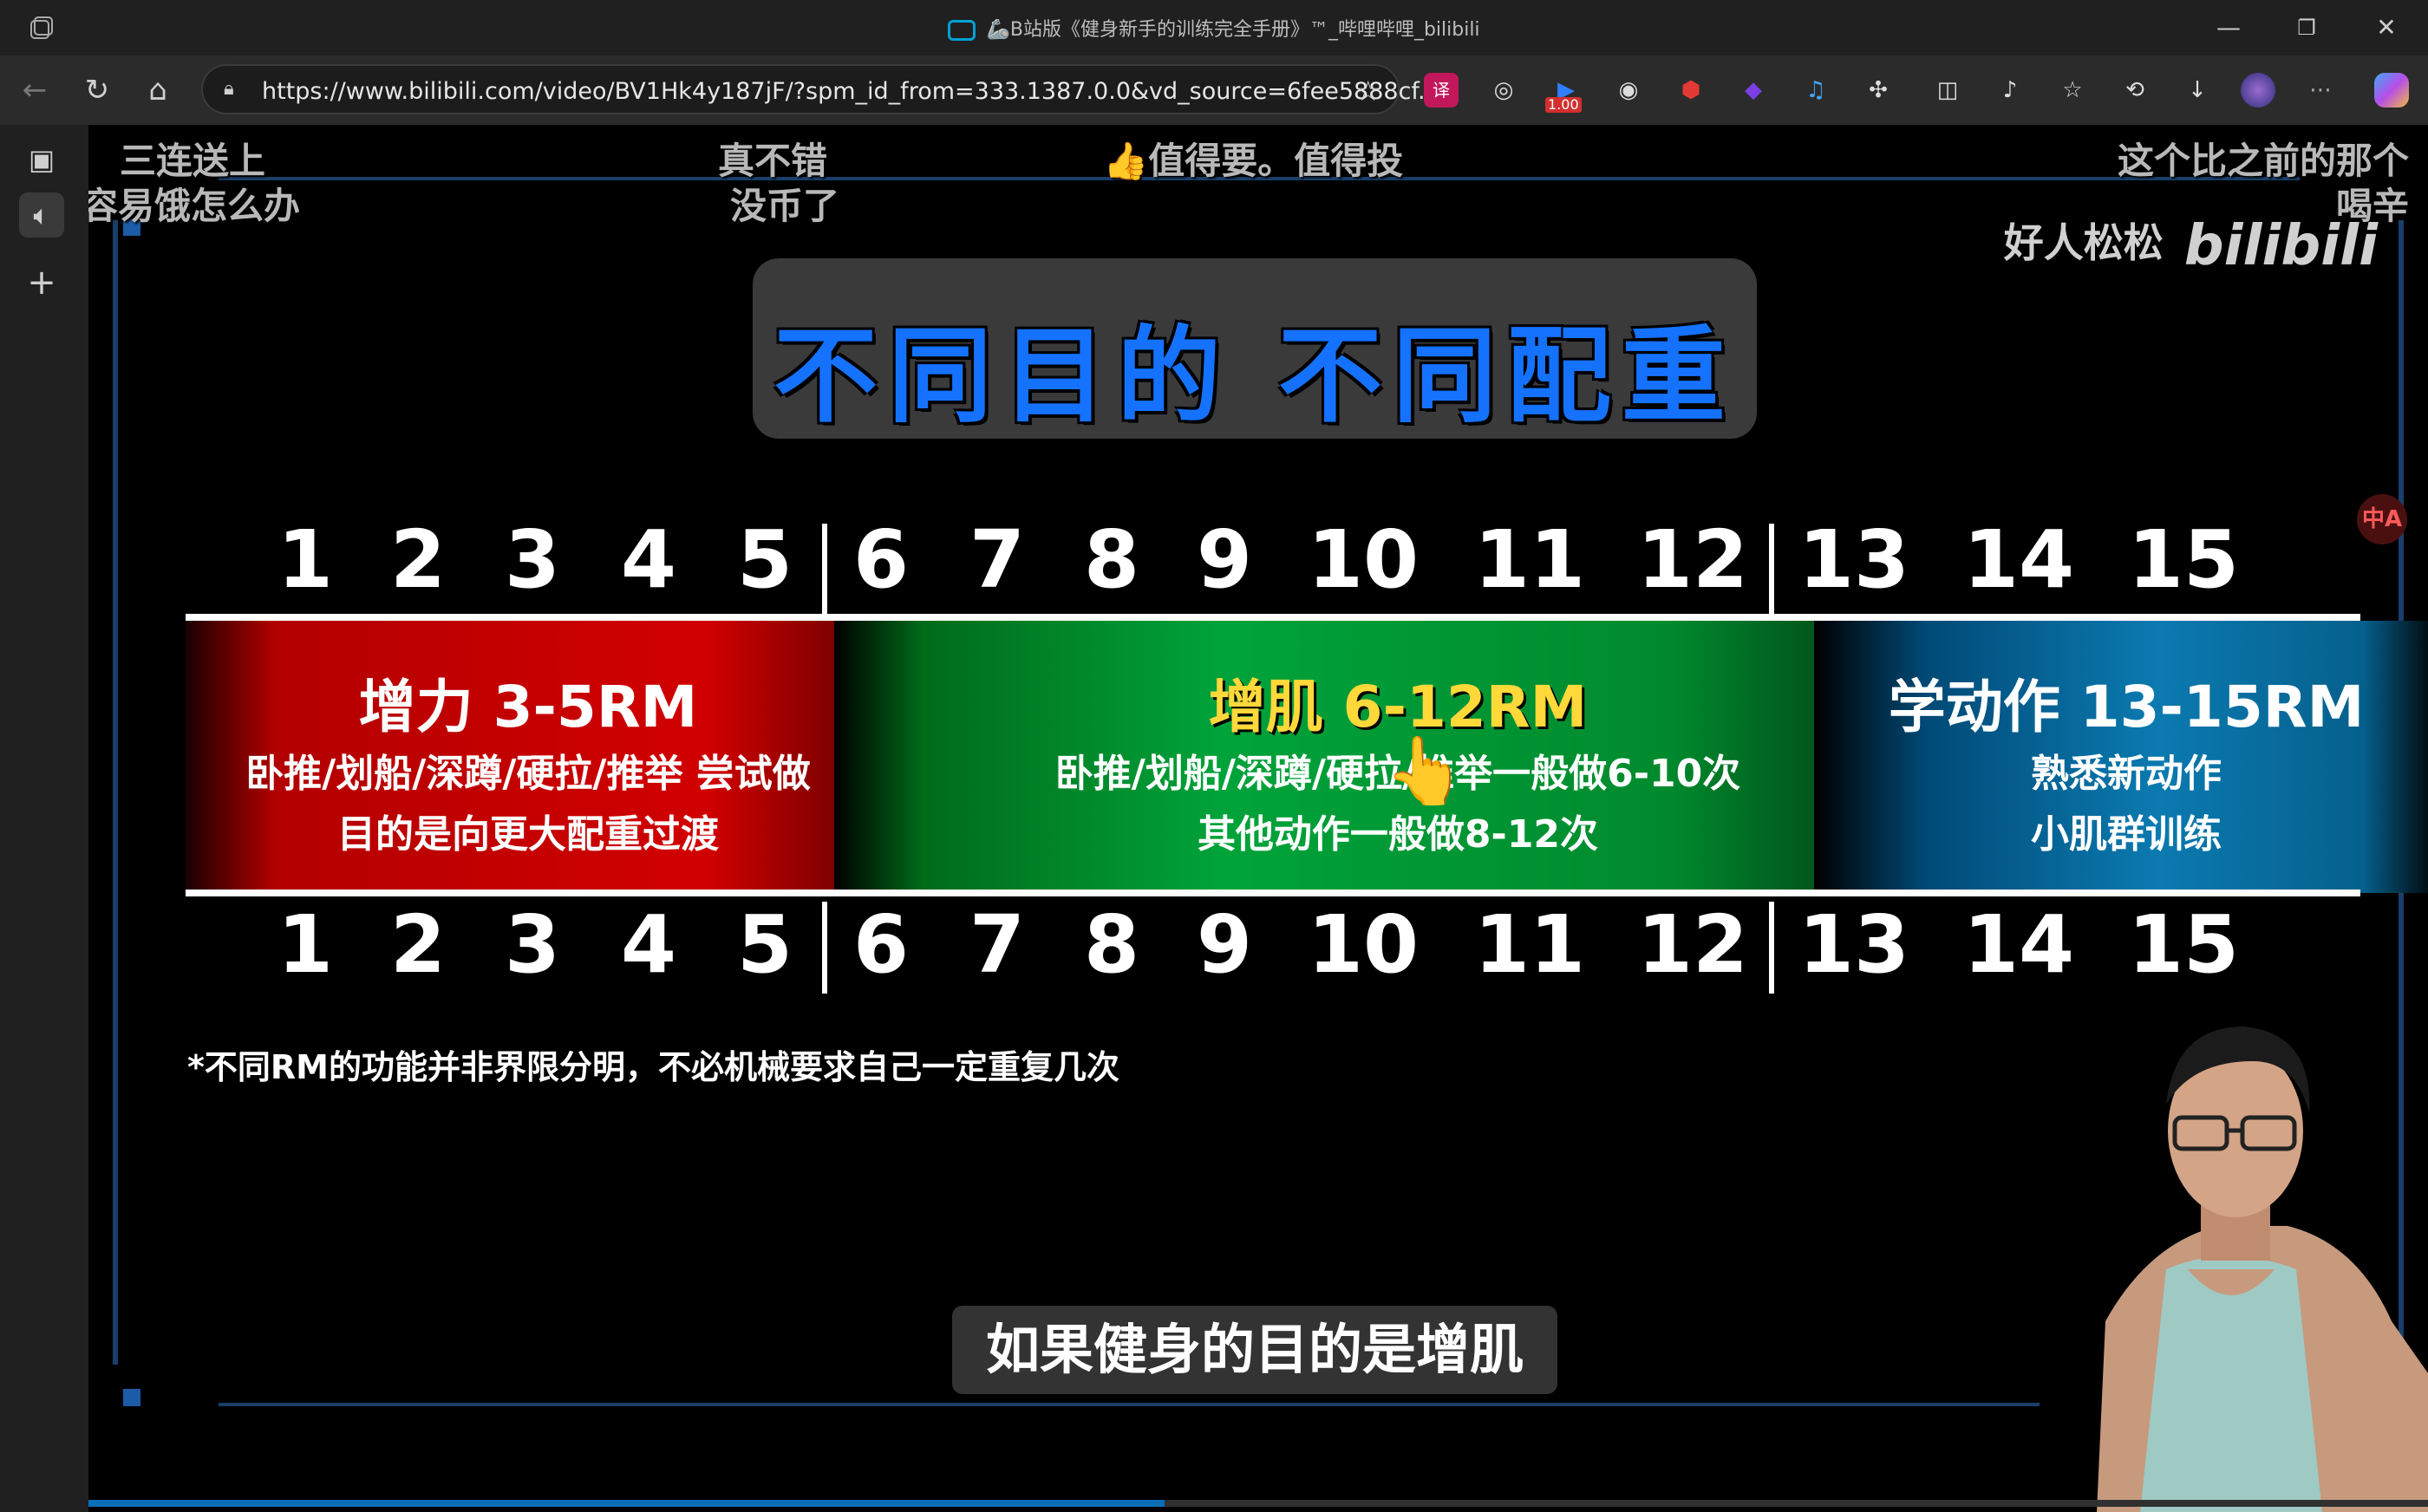  What do you see at coordinates (653, 1067) in the screenshot?
I see `footnote-text: *不同RM的功能并非界限分明，不必机械要求自己一定重复几次` at bounding box center [653, 1067].